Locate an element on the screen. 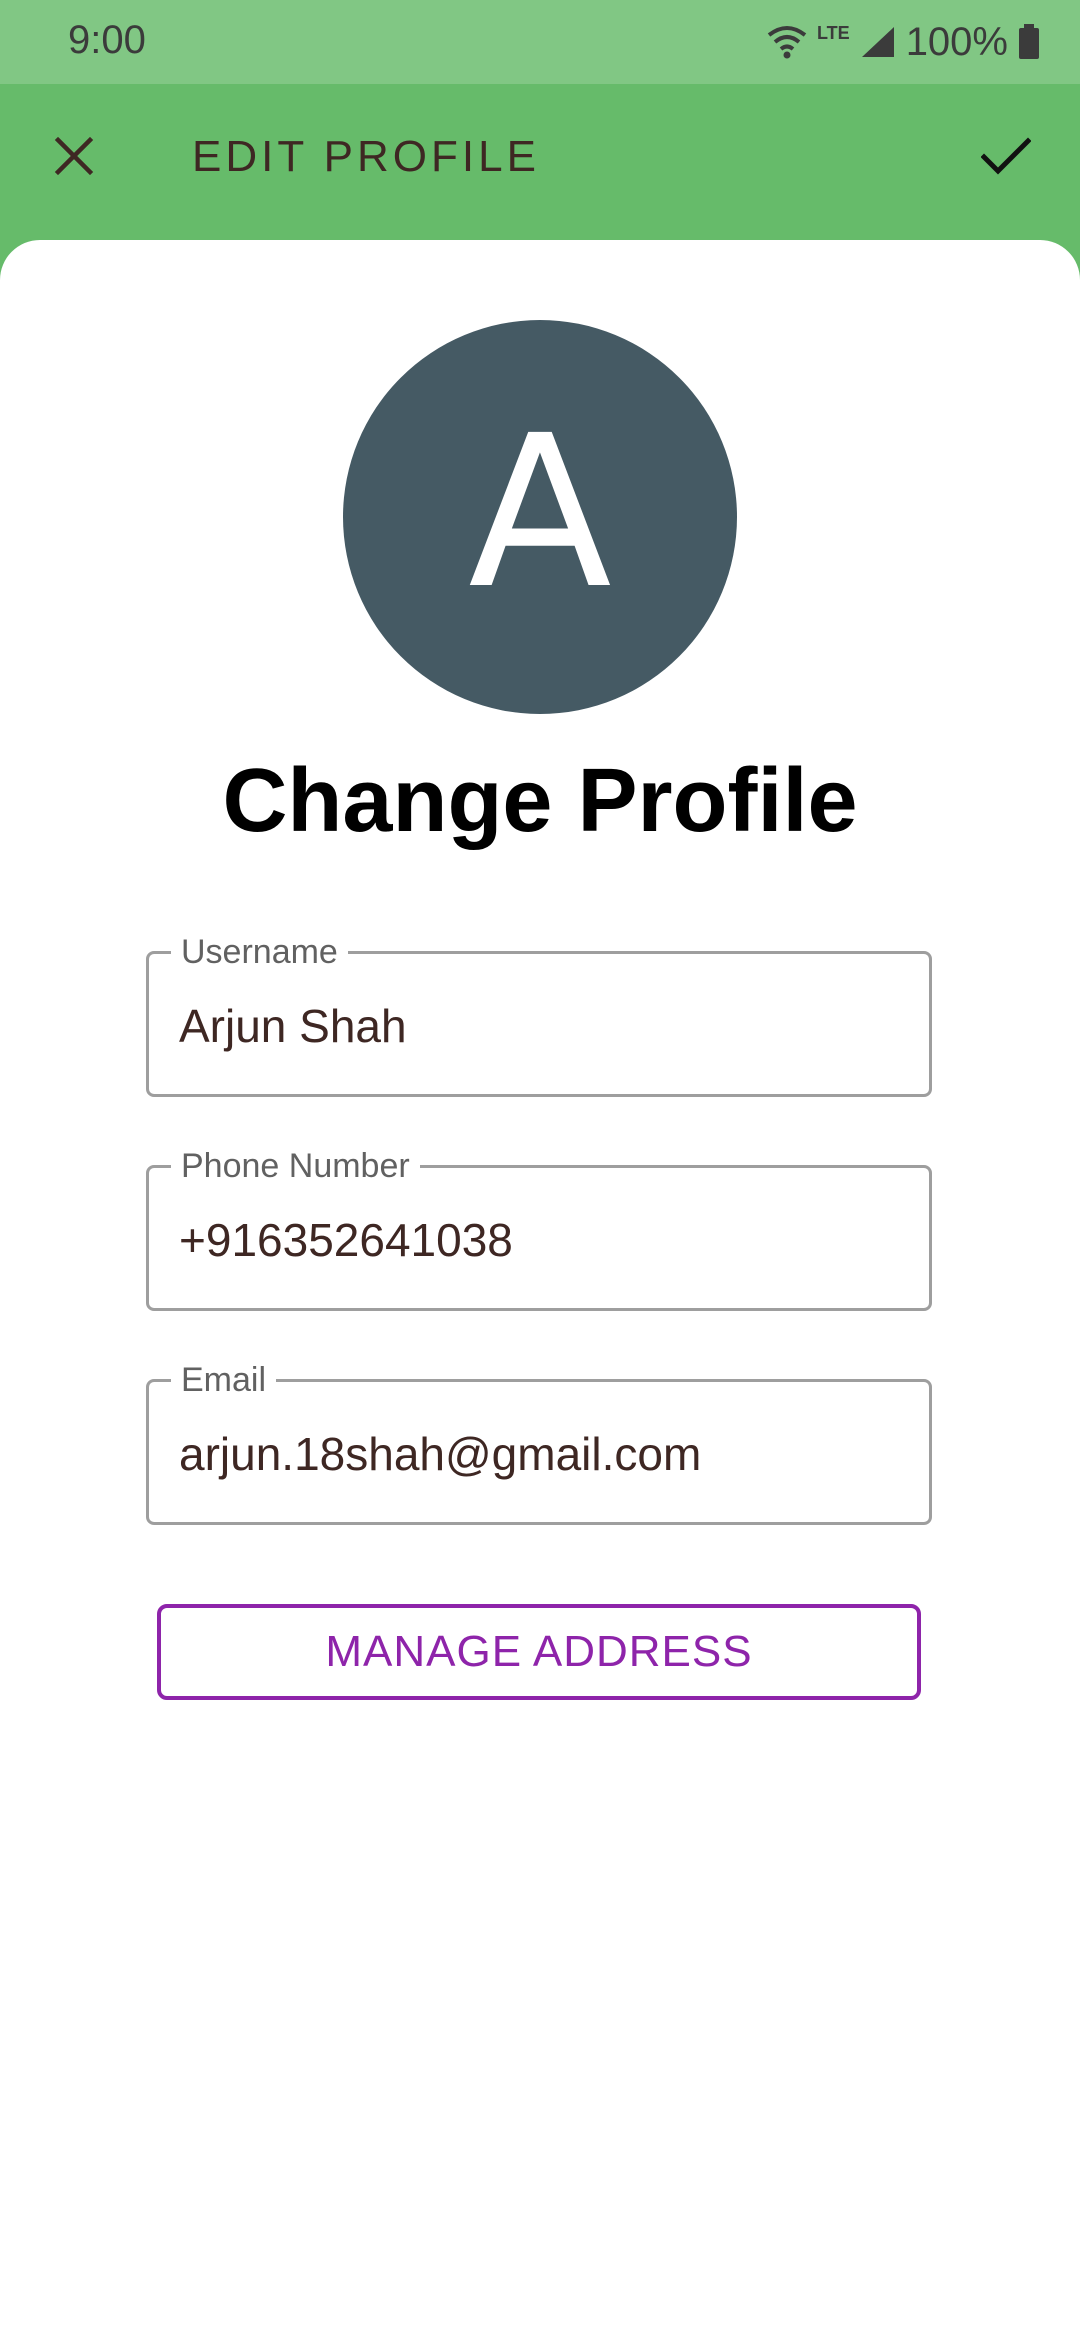 The height and width of the screenshot is (2340, 1080). battery-percentage: 100% is located at coordinates (956, 41).